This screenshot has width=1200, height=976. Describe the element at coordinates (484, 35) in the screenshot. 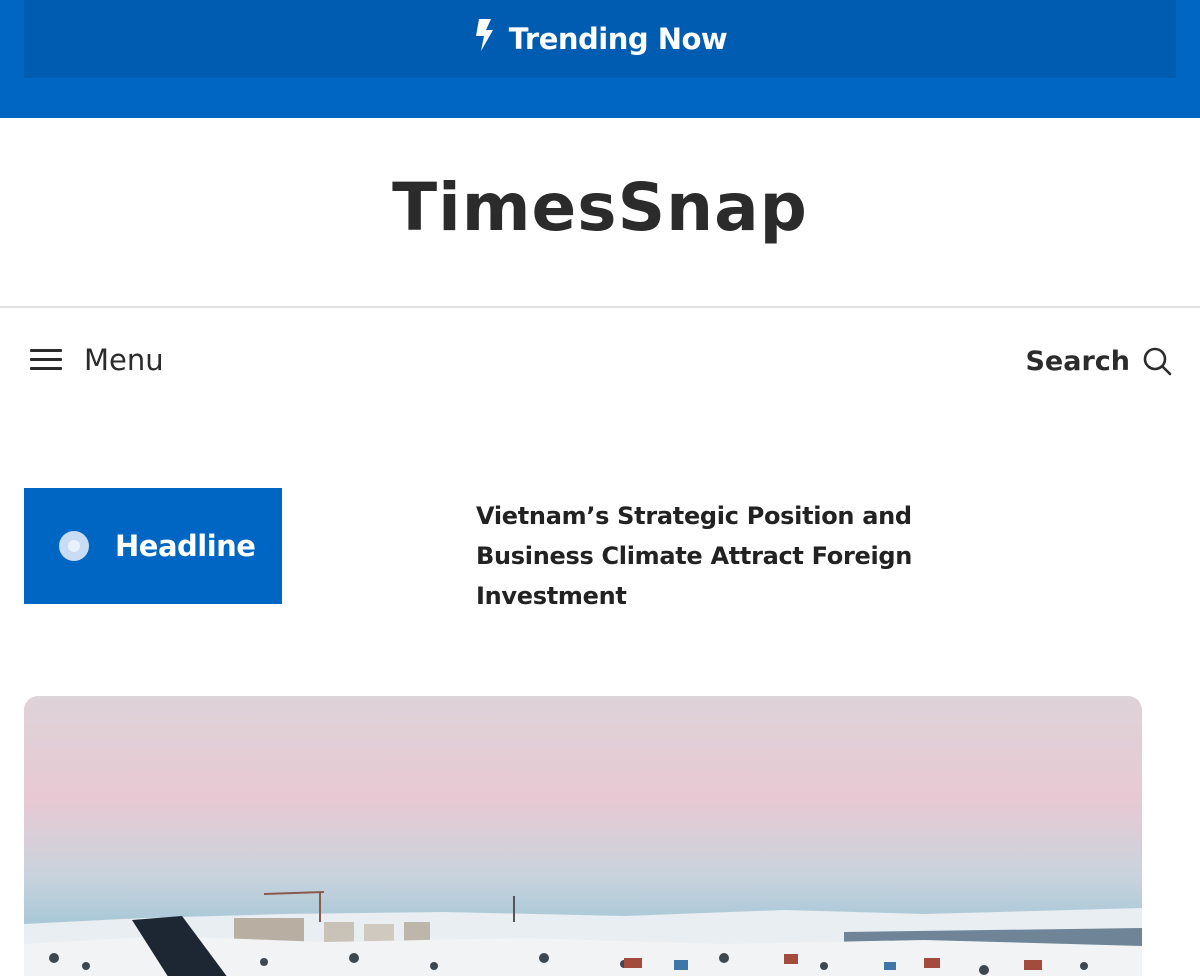

I see `bolt-icon` at that location.